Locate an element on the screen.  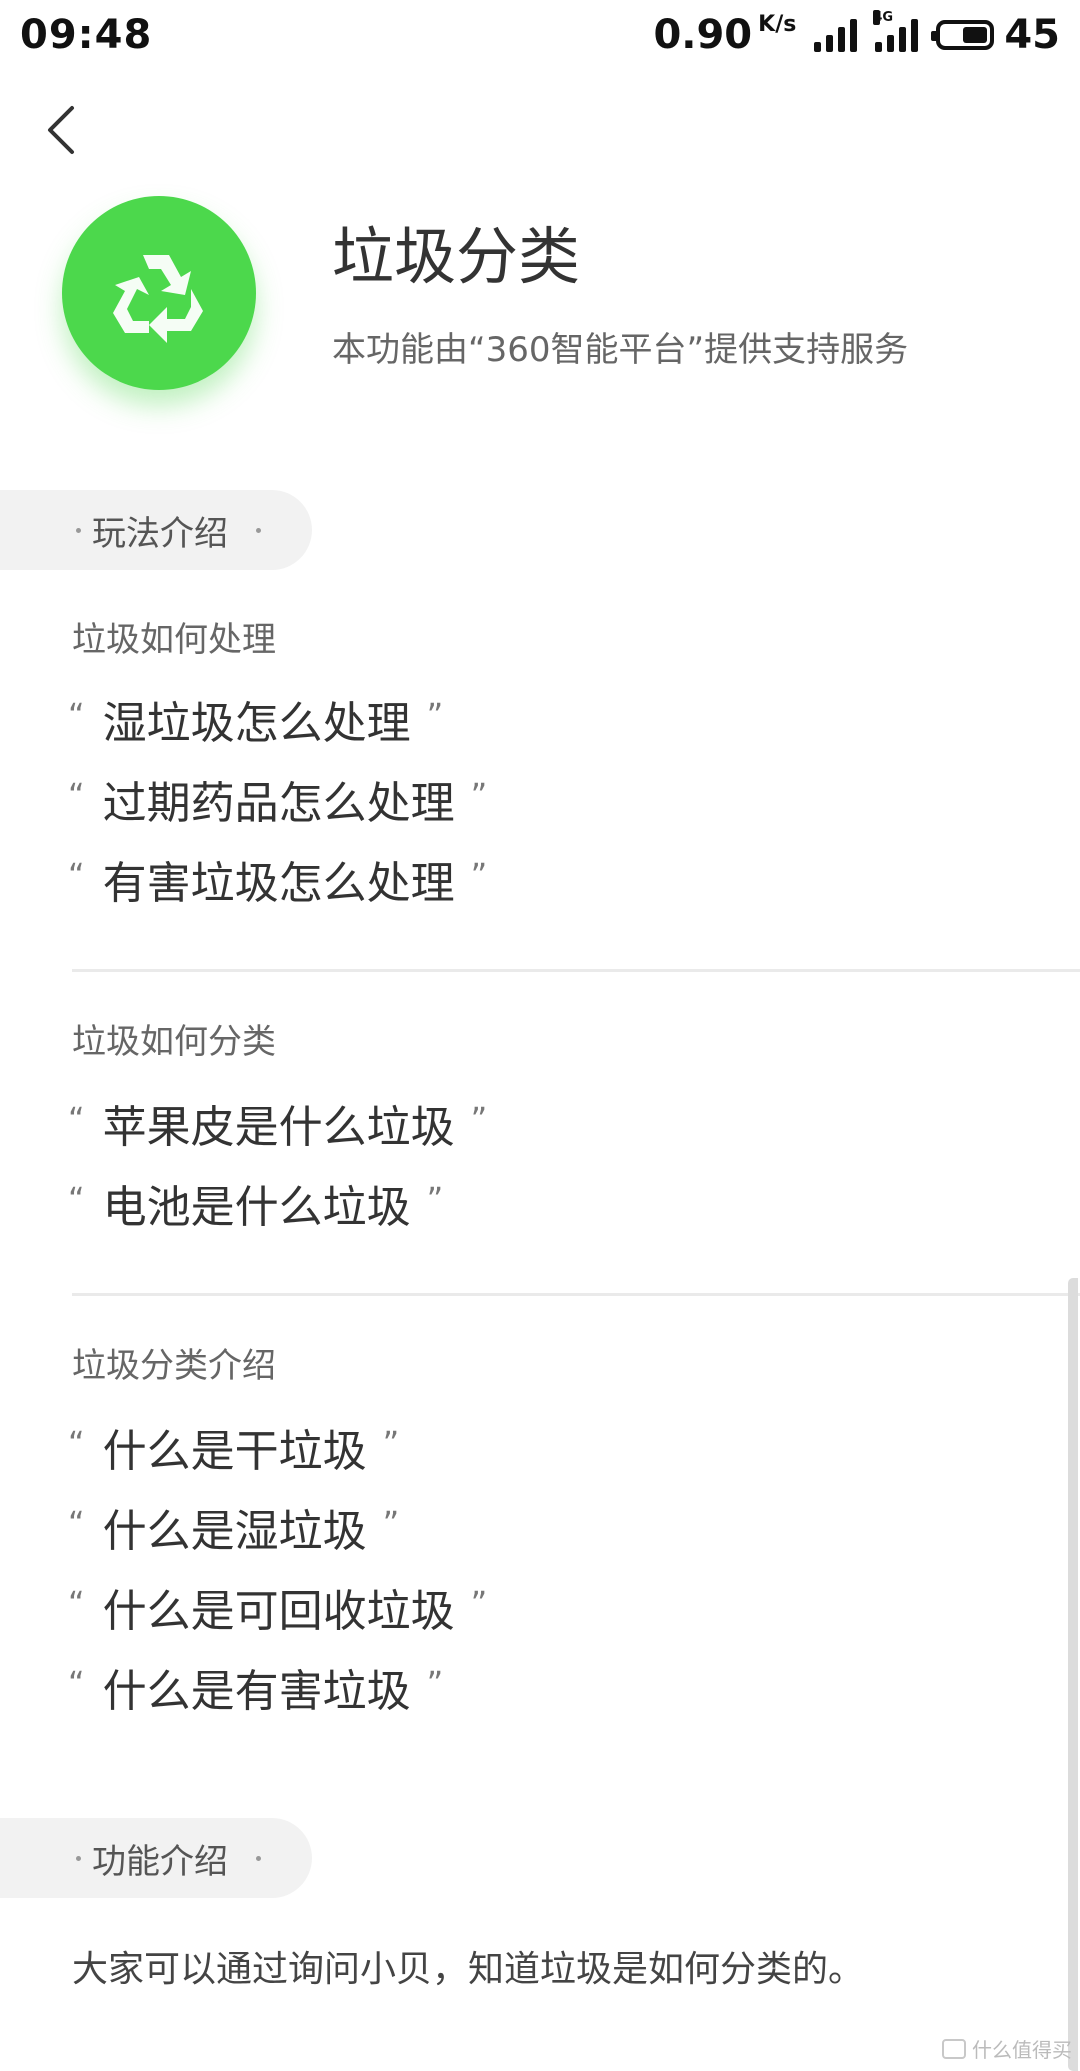
network-speed: 0.90 K/s is located at coordinates (724, 35).